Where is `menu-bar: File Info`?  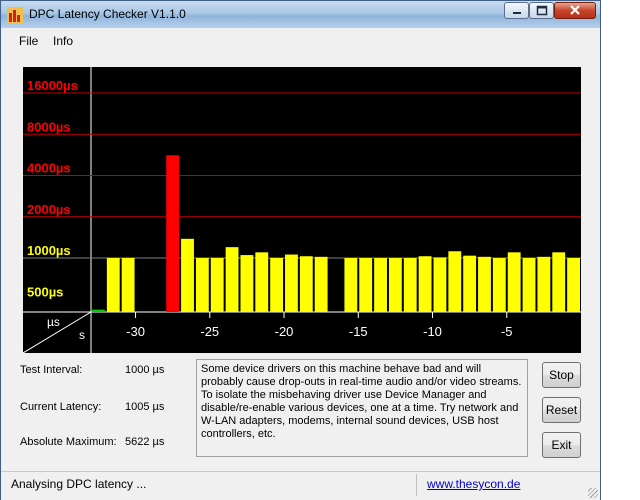
menu-bar: File Info is located at coordinates (300, 41).